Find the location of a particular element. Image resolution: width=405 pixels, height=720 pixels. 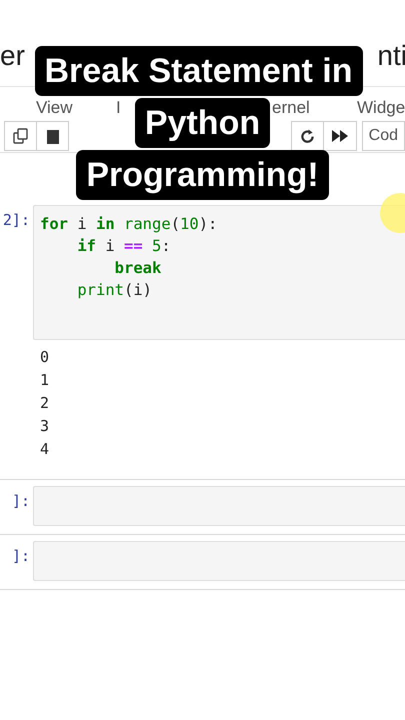

caption-text: Python is located at coordinates (202, 123).